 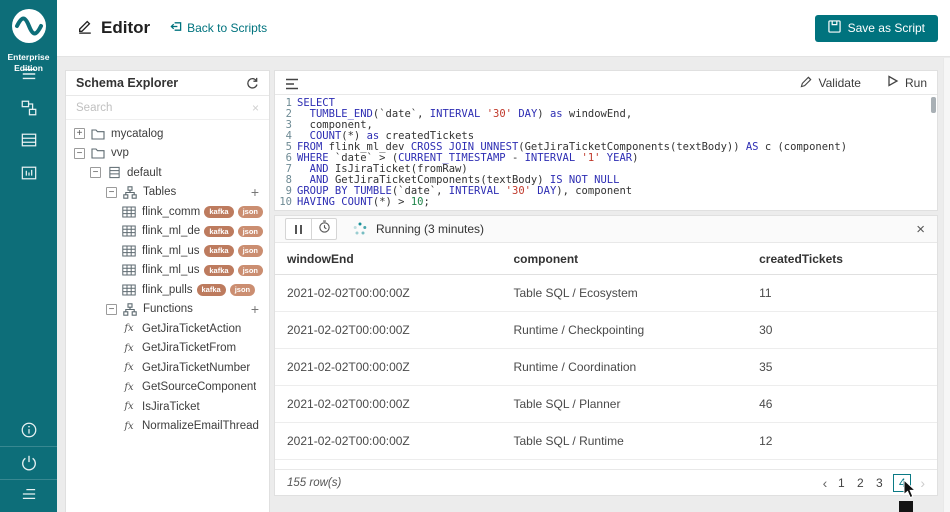 What do you see at coordinates (834, 28) in the screenshot?
I see `save-icon` at bounding box center [834, 28].